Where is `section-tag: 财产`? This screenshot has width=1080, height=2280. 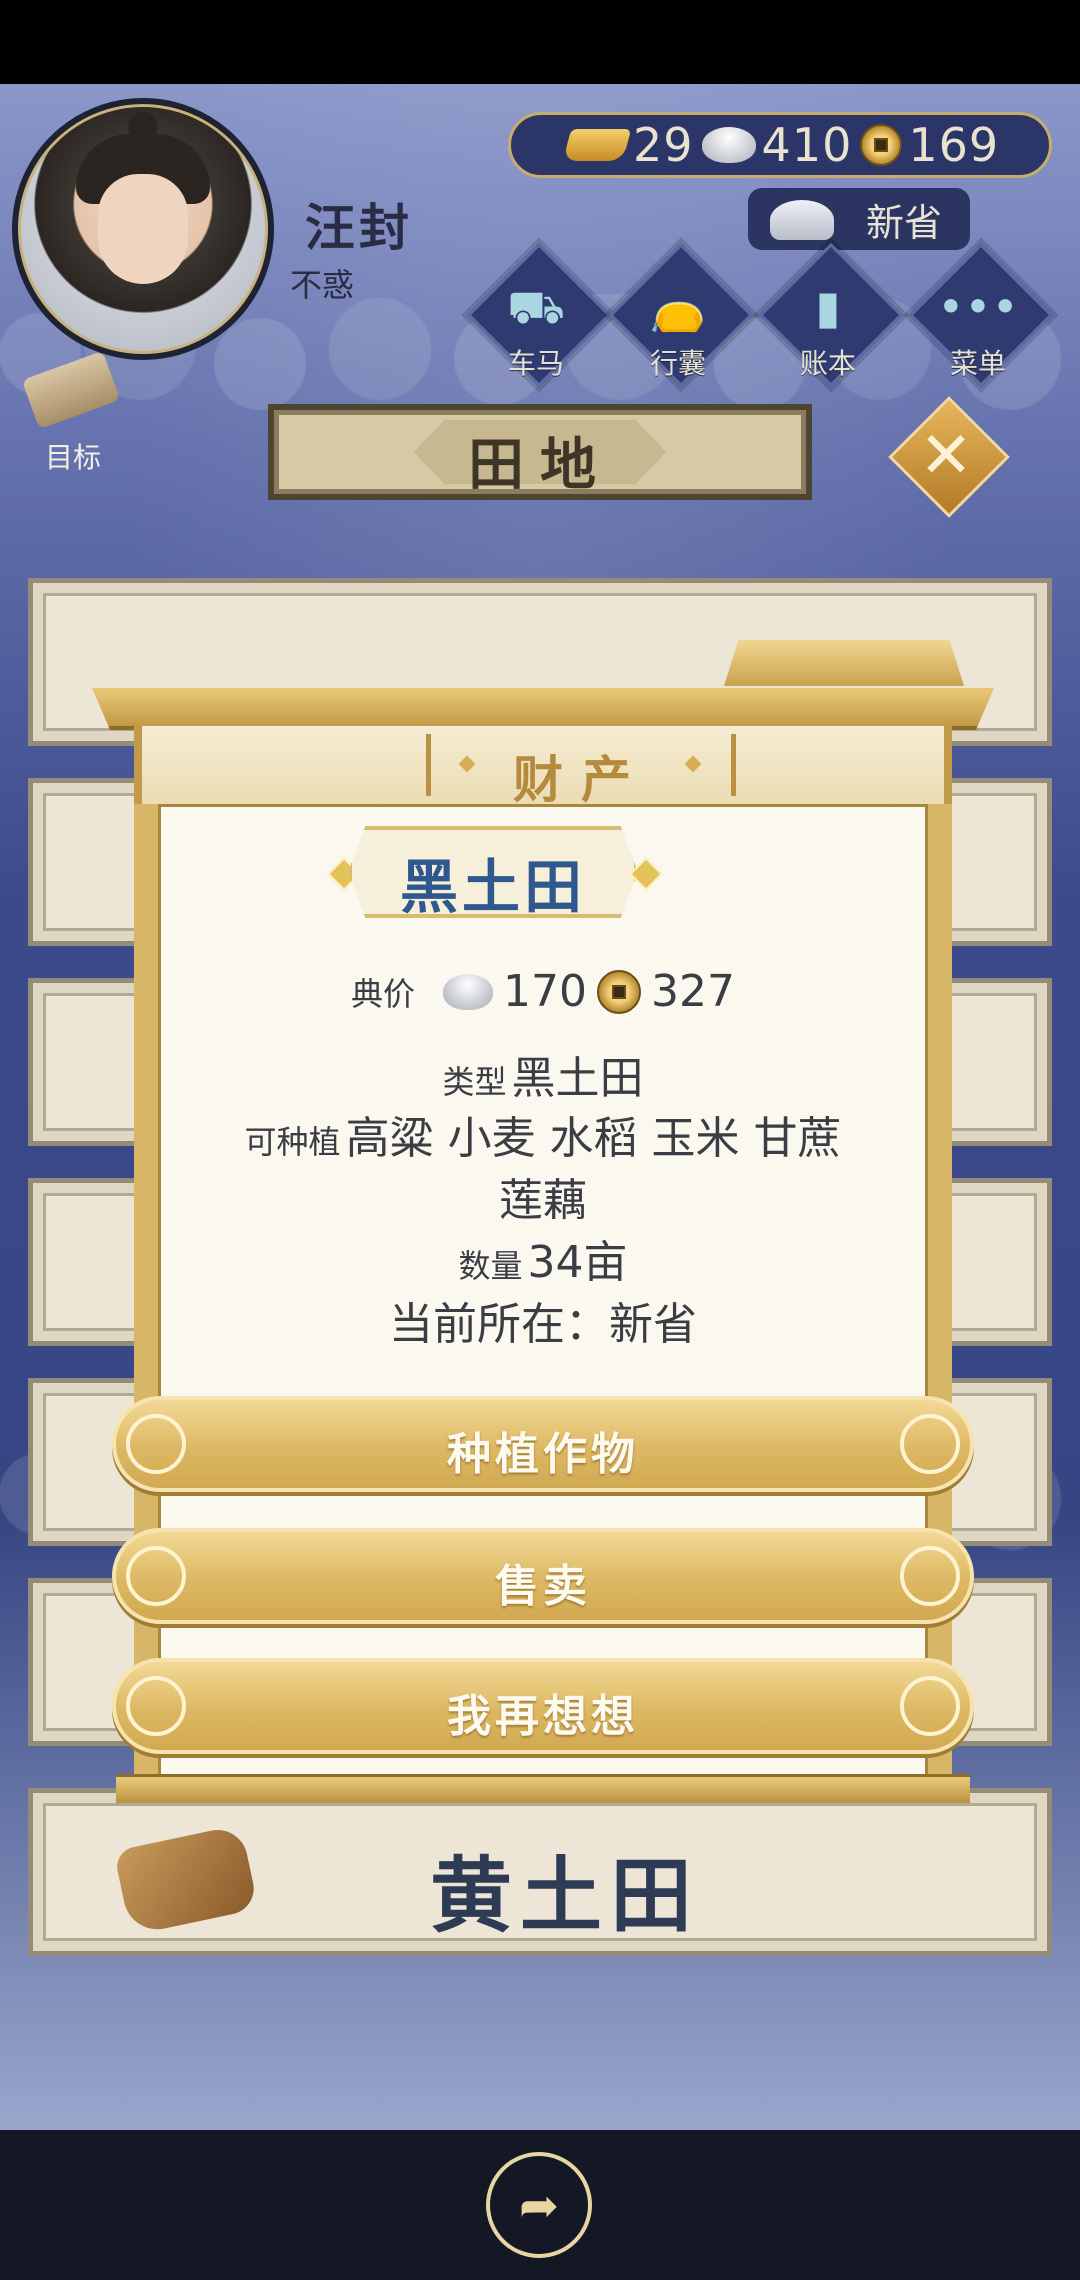 section-tag: 财产 is located at coordinates (581, 771).